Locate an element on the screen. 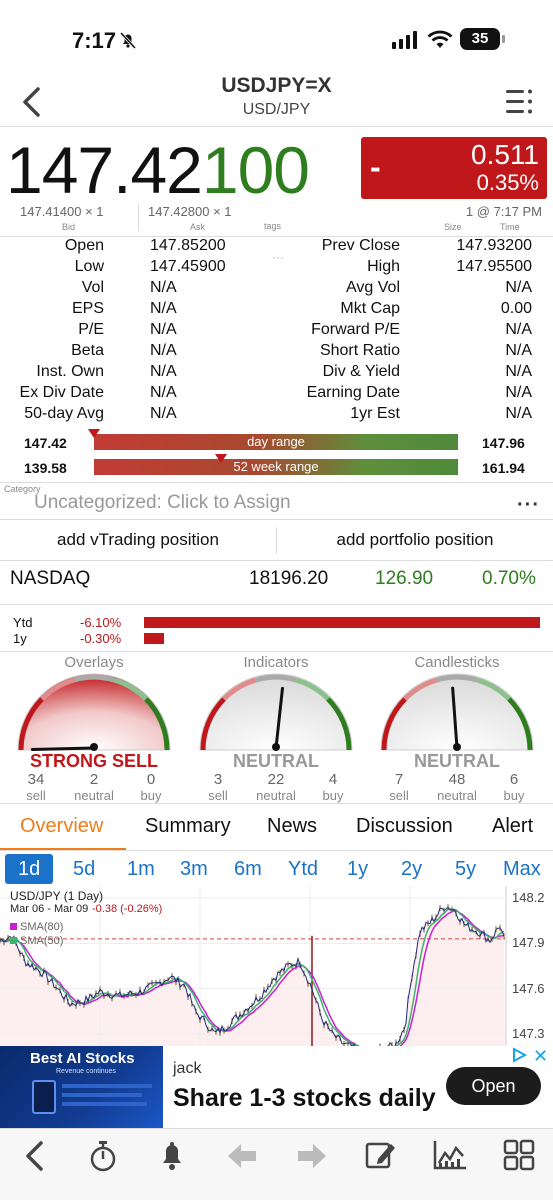 This screenshot has width=553, height=1200. ad-image: Best AI Stocks Revenue continues is located at coordinates (81, 1087).